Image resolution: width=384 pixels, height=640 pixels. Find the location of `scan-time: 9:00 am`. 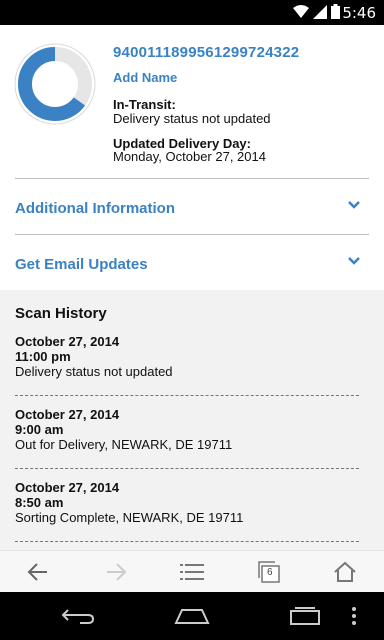

scan-time: 9:00 am is located at coordinates (39, 429).